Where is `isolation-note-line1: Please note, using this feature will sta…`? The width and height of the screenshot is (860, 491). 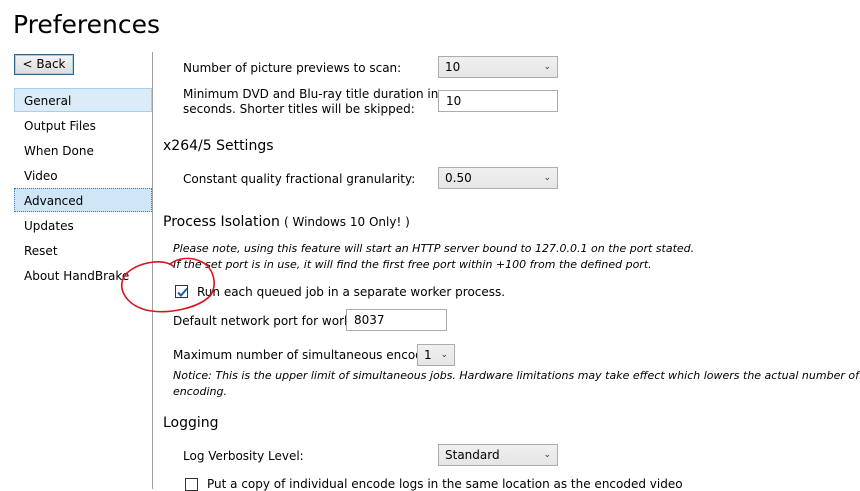 isolation-note-line1: Please note, using this feature will sta… is located at coordinates (434, 248).